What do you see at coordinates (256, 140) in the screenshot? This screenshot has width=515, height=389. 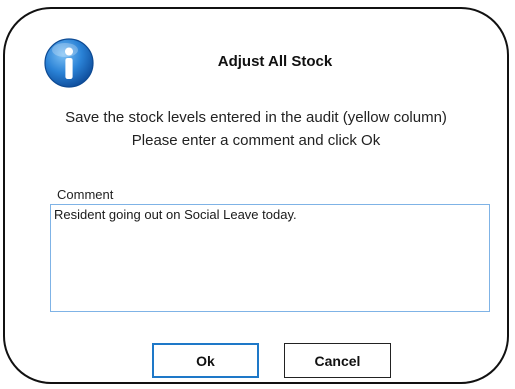 I see `message-line-2: Please enter a comment and click Ok` at bounding box center [256, 140].